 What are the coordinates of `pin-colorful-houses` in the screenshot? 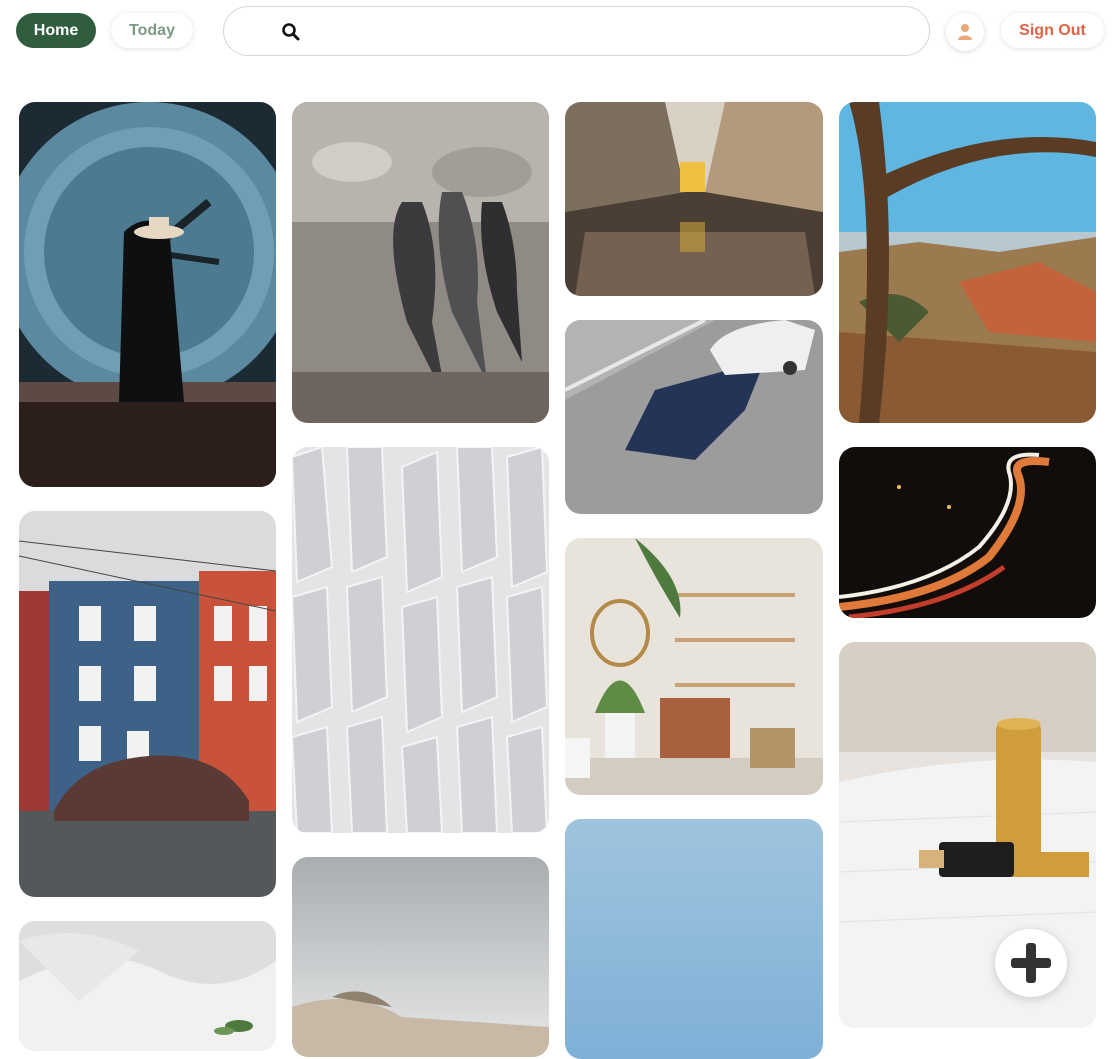 It's located at (147, 704).